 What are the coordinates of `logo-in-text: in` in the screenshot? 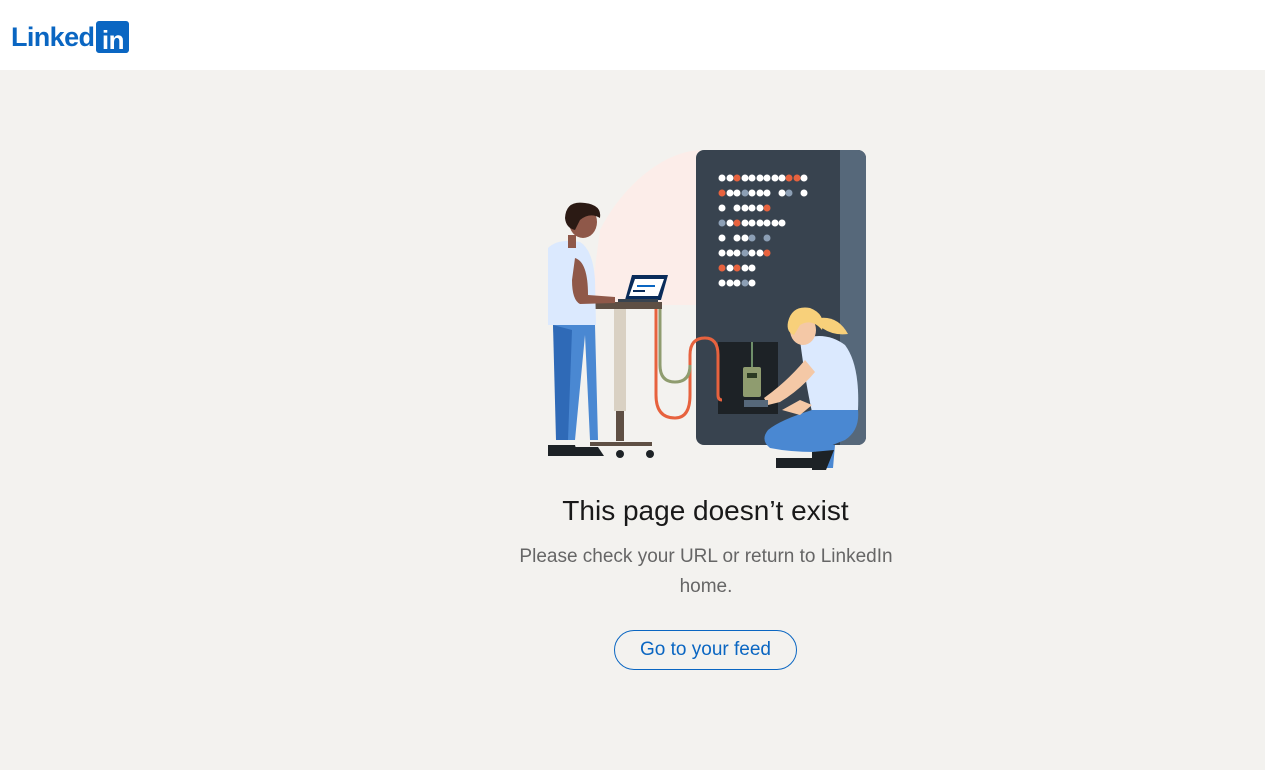 It's located at (113, 39).